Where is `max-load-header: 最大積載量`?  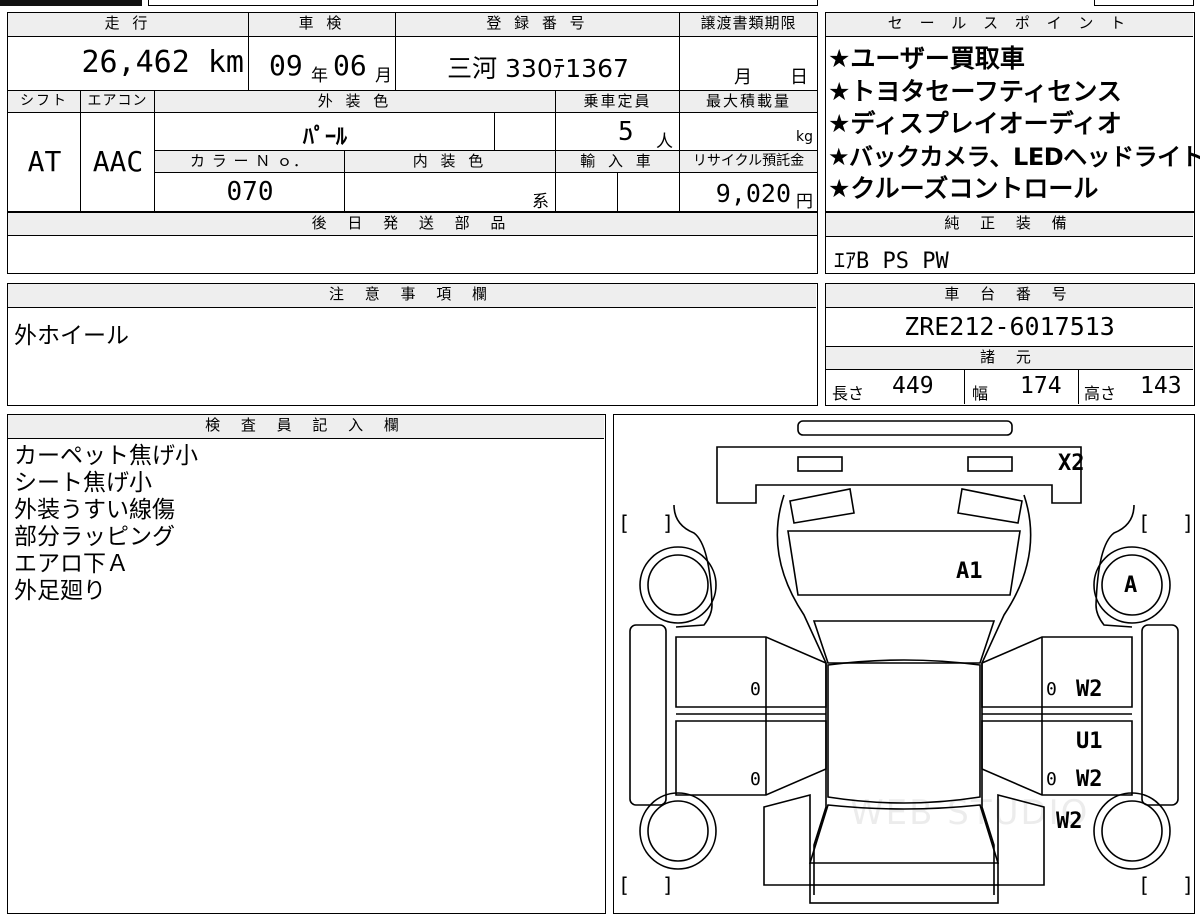
max-load-header: 最大積載量 is located at coordinates (748, 102).